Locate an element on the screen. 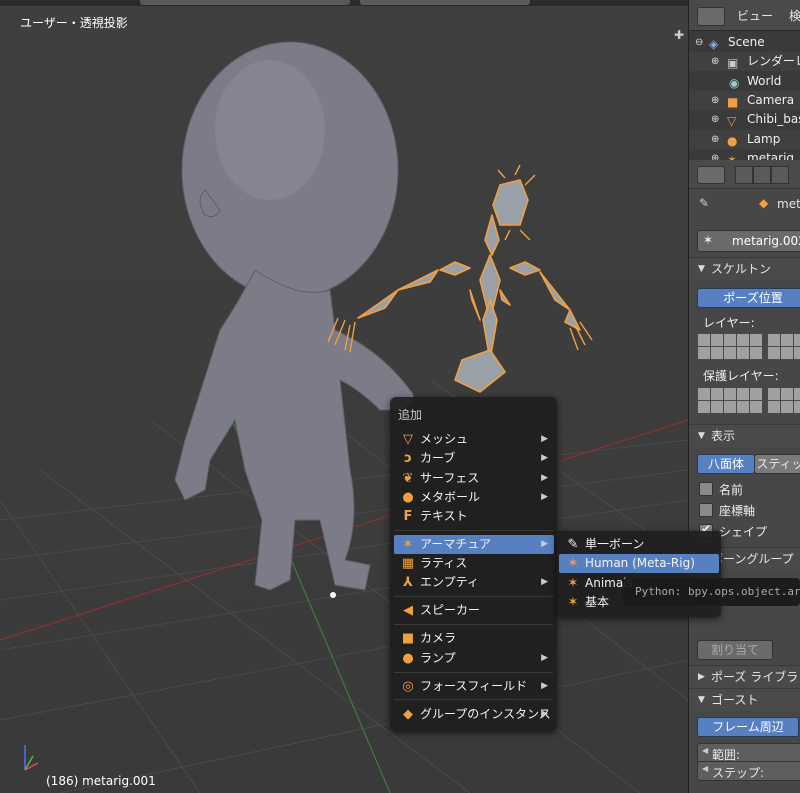 This screenshot has width=800, height=793. plus-icon: ✚ is located at coordinates (679, 35).